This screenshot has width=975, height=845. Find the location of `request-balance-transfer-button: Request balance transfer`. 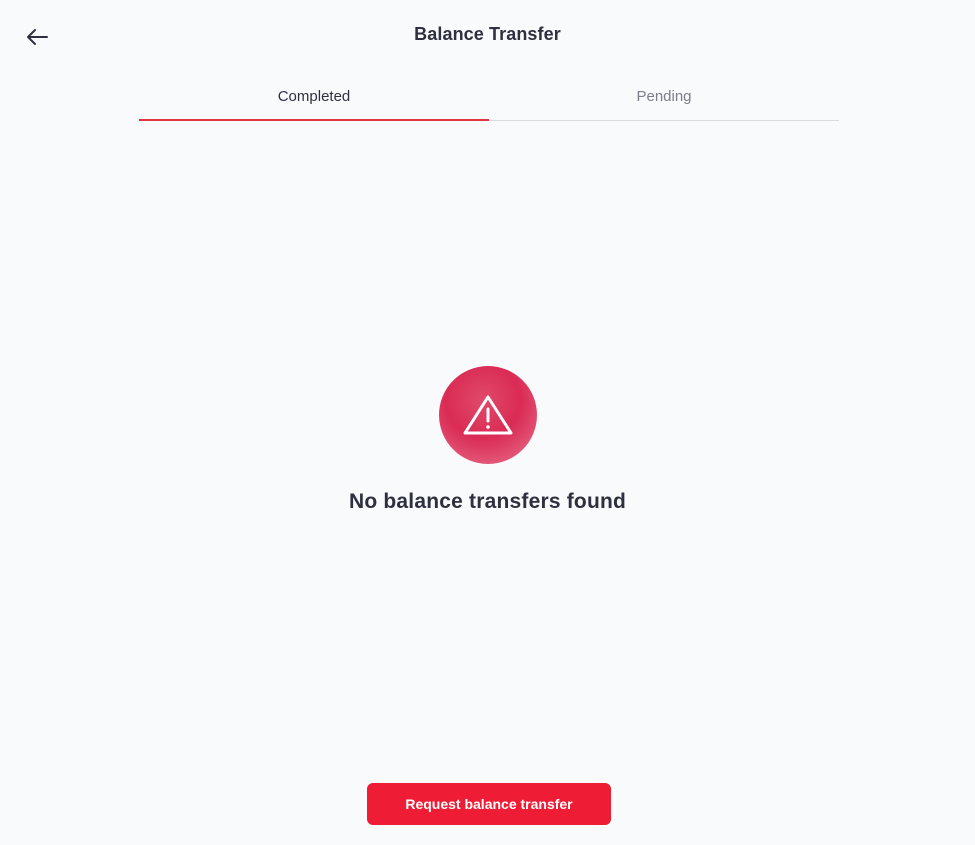

request-balance-transfer-button: Request balance transfer is located at coordinates (489, 804).